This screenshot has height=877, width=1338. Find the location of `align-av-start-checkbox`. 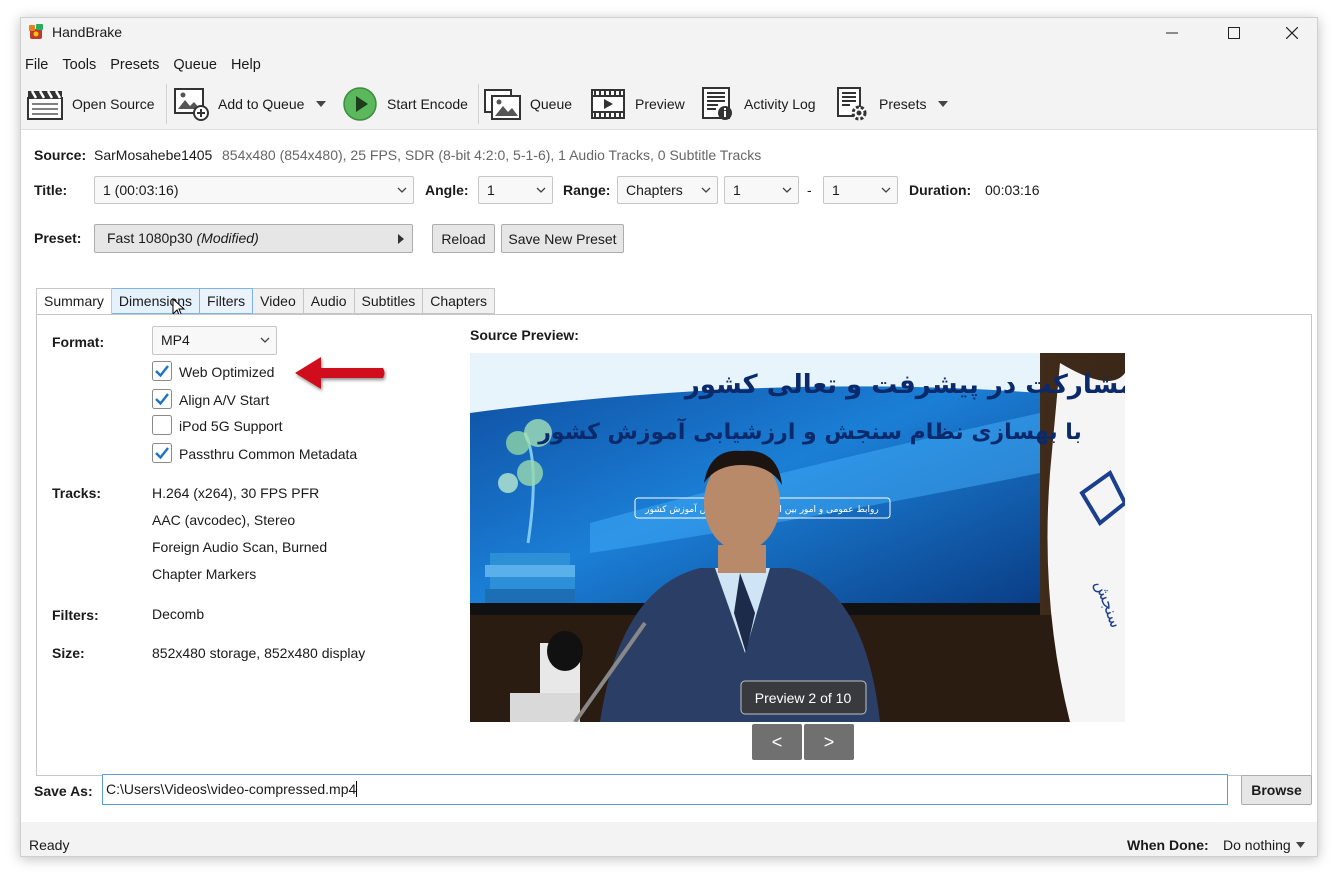

align-av-start-checkbox is located at coordinates (162, 399).